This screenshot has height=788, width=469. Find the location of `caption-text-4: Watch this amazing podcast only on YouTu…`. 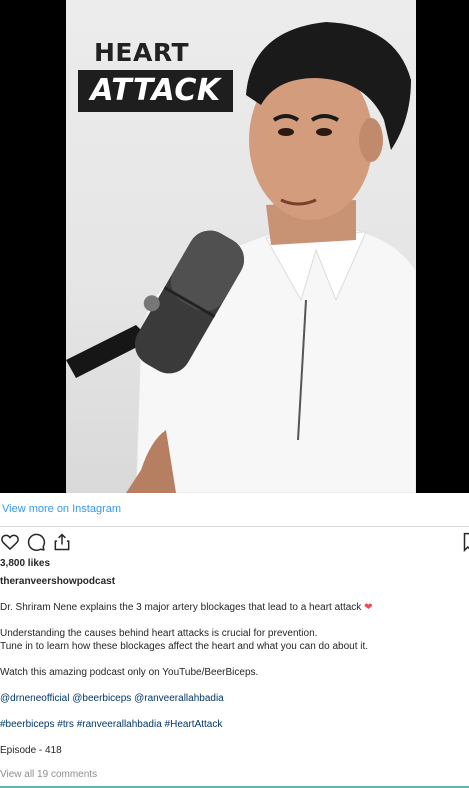

caption-text-4: Watch this amazing podcast only on YouTu… is located at coordinates (129, 672).